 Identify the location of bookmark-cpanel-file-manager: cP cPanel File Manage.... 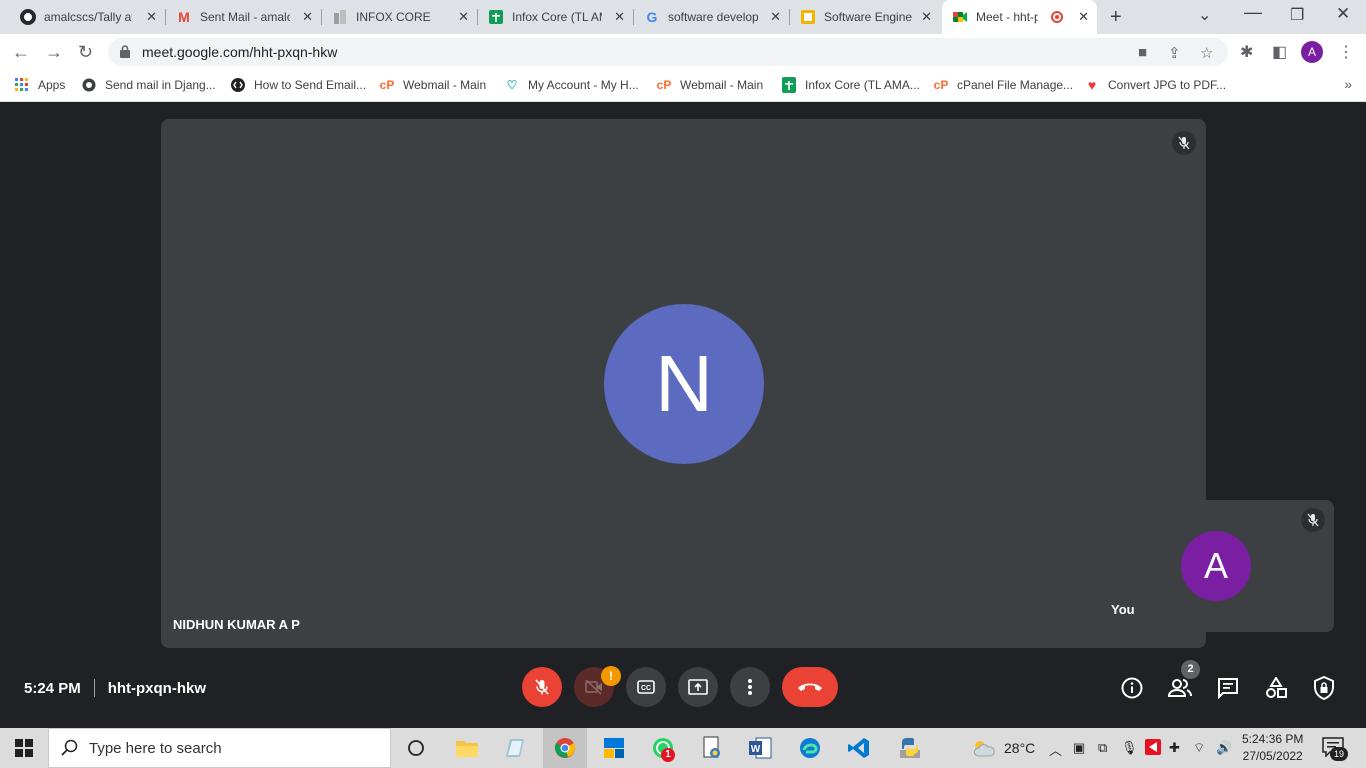
(1003, 85).